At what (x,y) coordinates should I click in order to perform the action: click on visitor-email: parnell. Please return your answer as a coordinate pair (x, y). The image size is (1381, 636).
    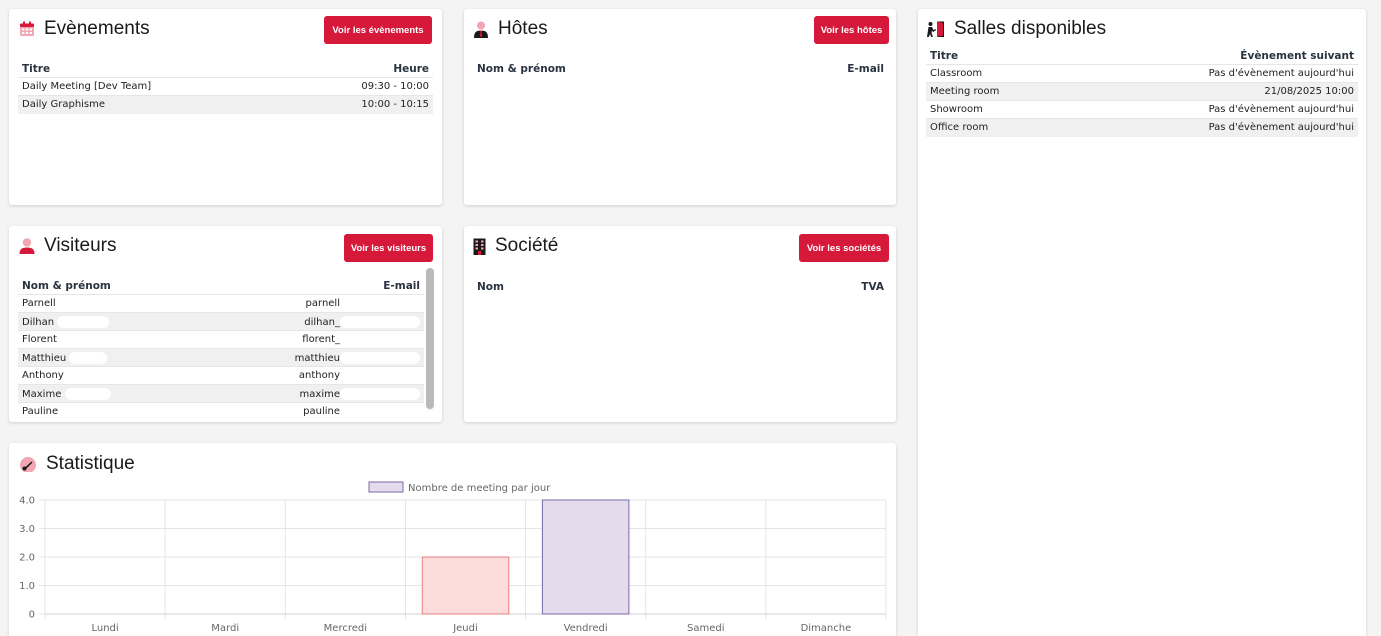
    Looking at the image, I should click on (322, 303).